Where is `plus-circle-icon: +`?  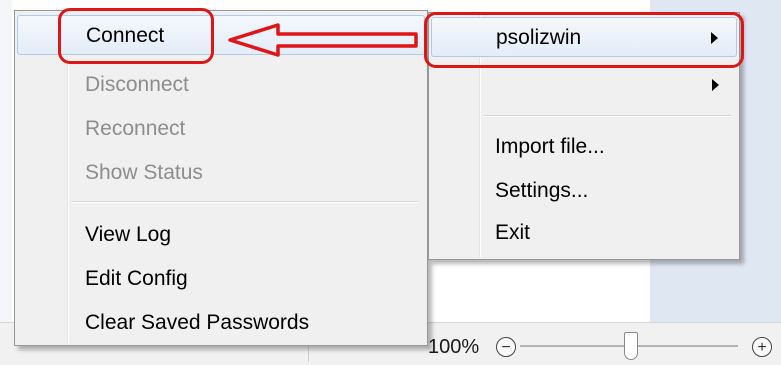
plus-circle-icon: + is located at coordinates (762, 347).